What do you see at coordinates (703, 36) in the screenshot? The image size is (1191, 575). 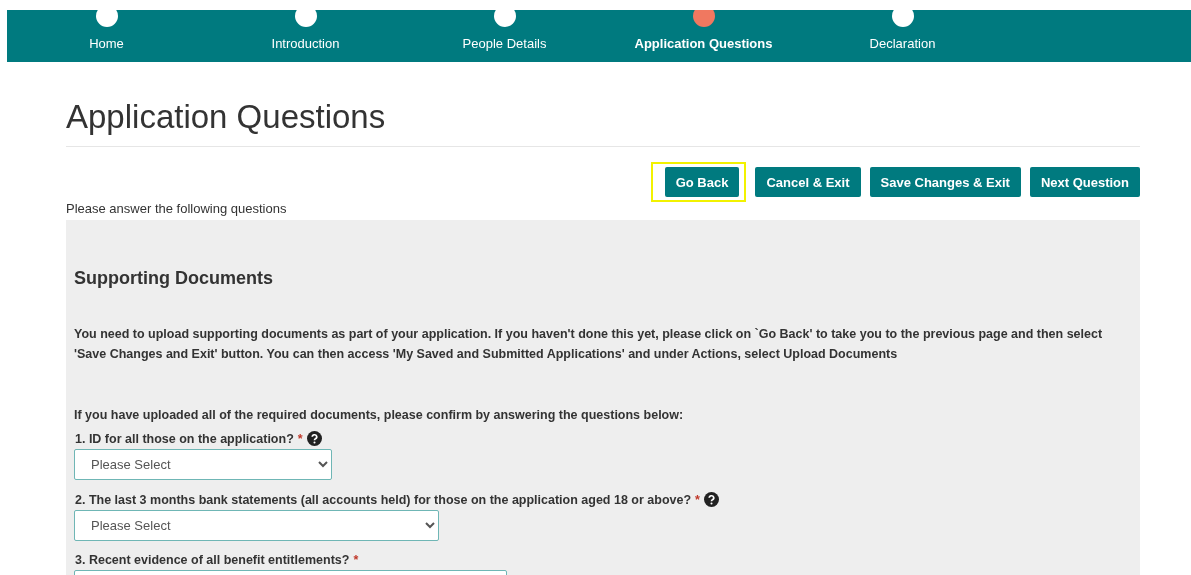 I see `step-tab: Application Questions` at bounding box center [703, 36].